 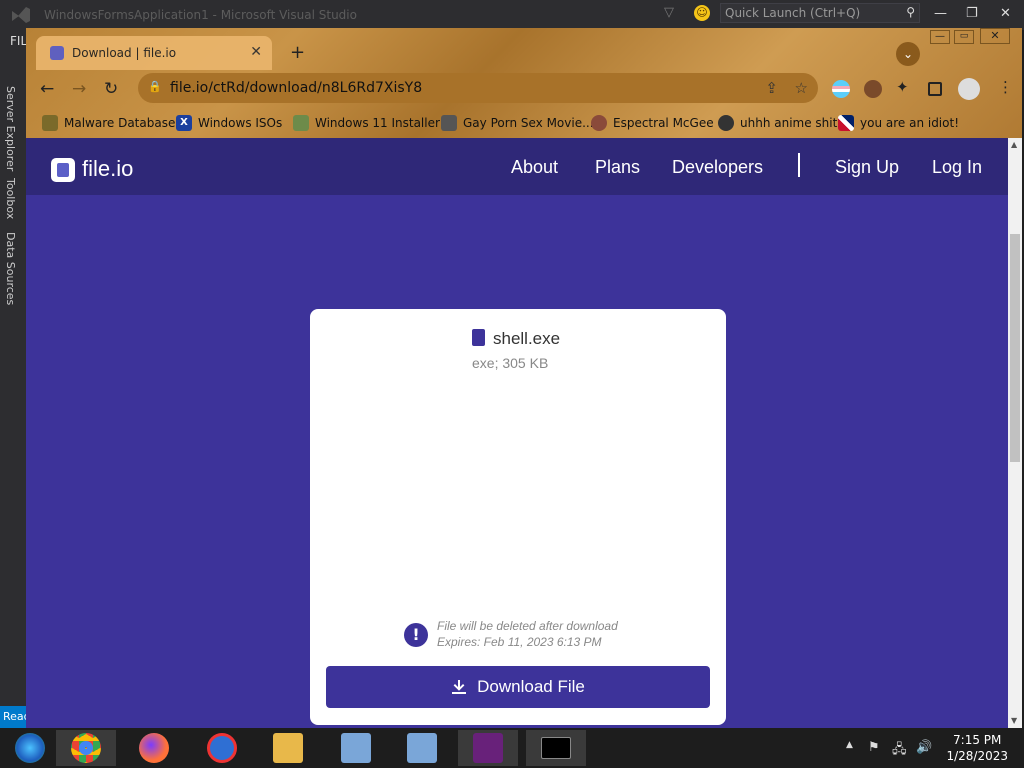 I want to click on extension-avatar-icon, so click(x=873, y=89).